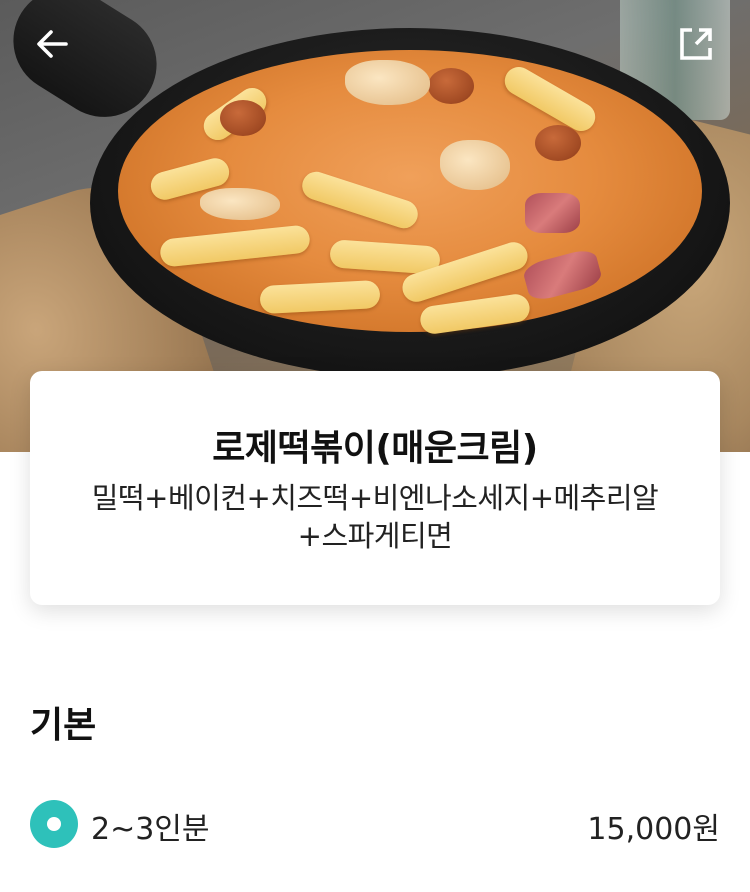 This screenshot has height=892, width=750. I want to click on menu-description-line: 밀떡+베이컨+치즈떡+비엔나소세지+메추리알, so click(375, 498).